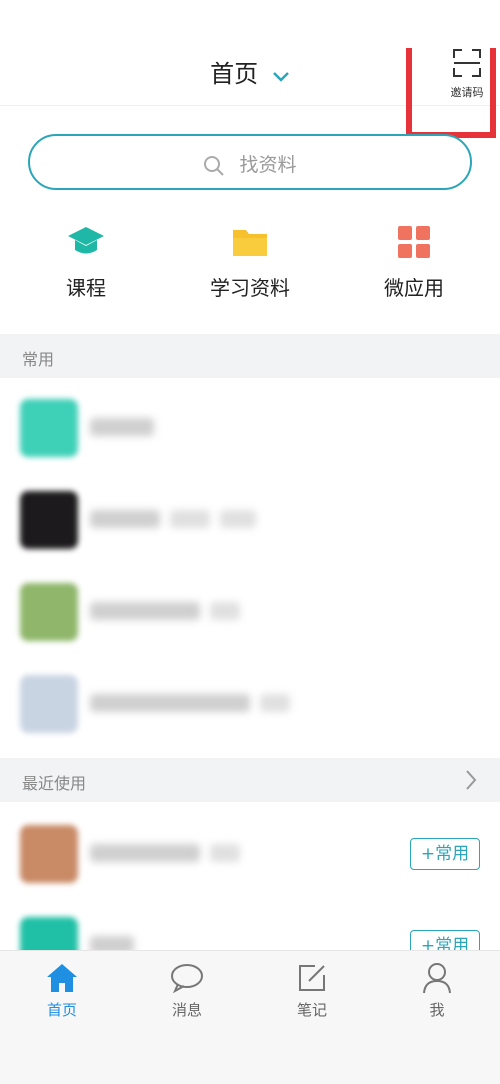 The image size is (500, 1084). I want to click on shortcut-label: 微应用, so click(414, 288).